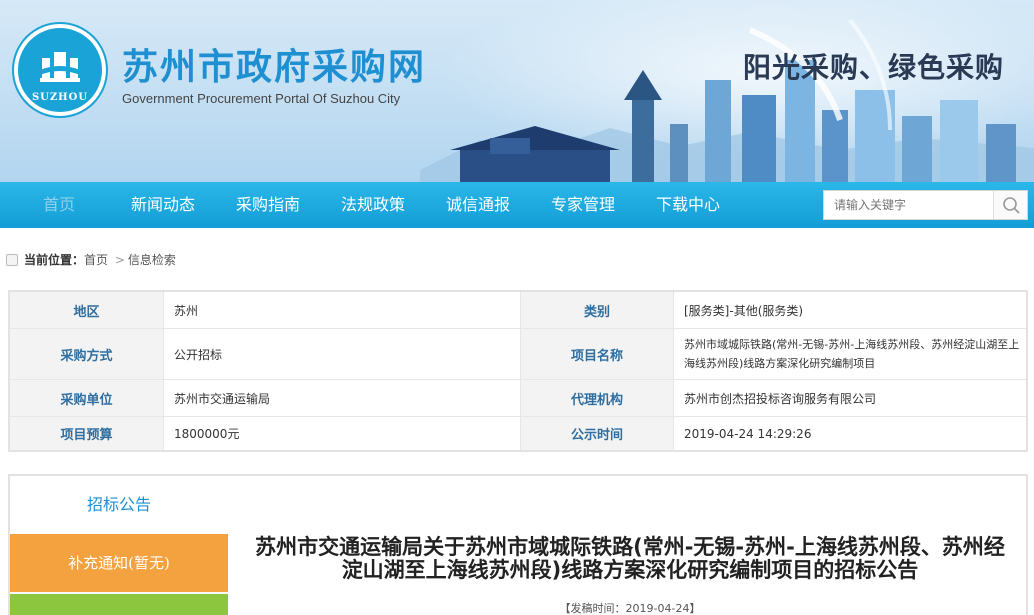  I want to click on breadcrumb-bullet-icon, so click(12, 260).